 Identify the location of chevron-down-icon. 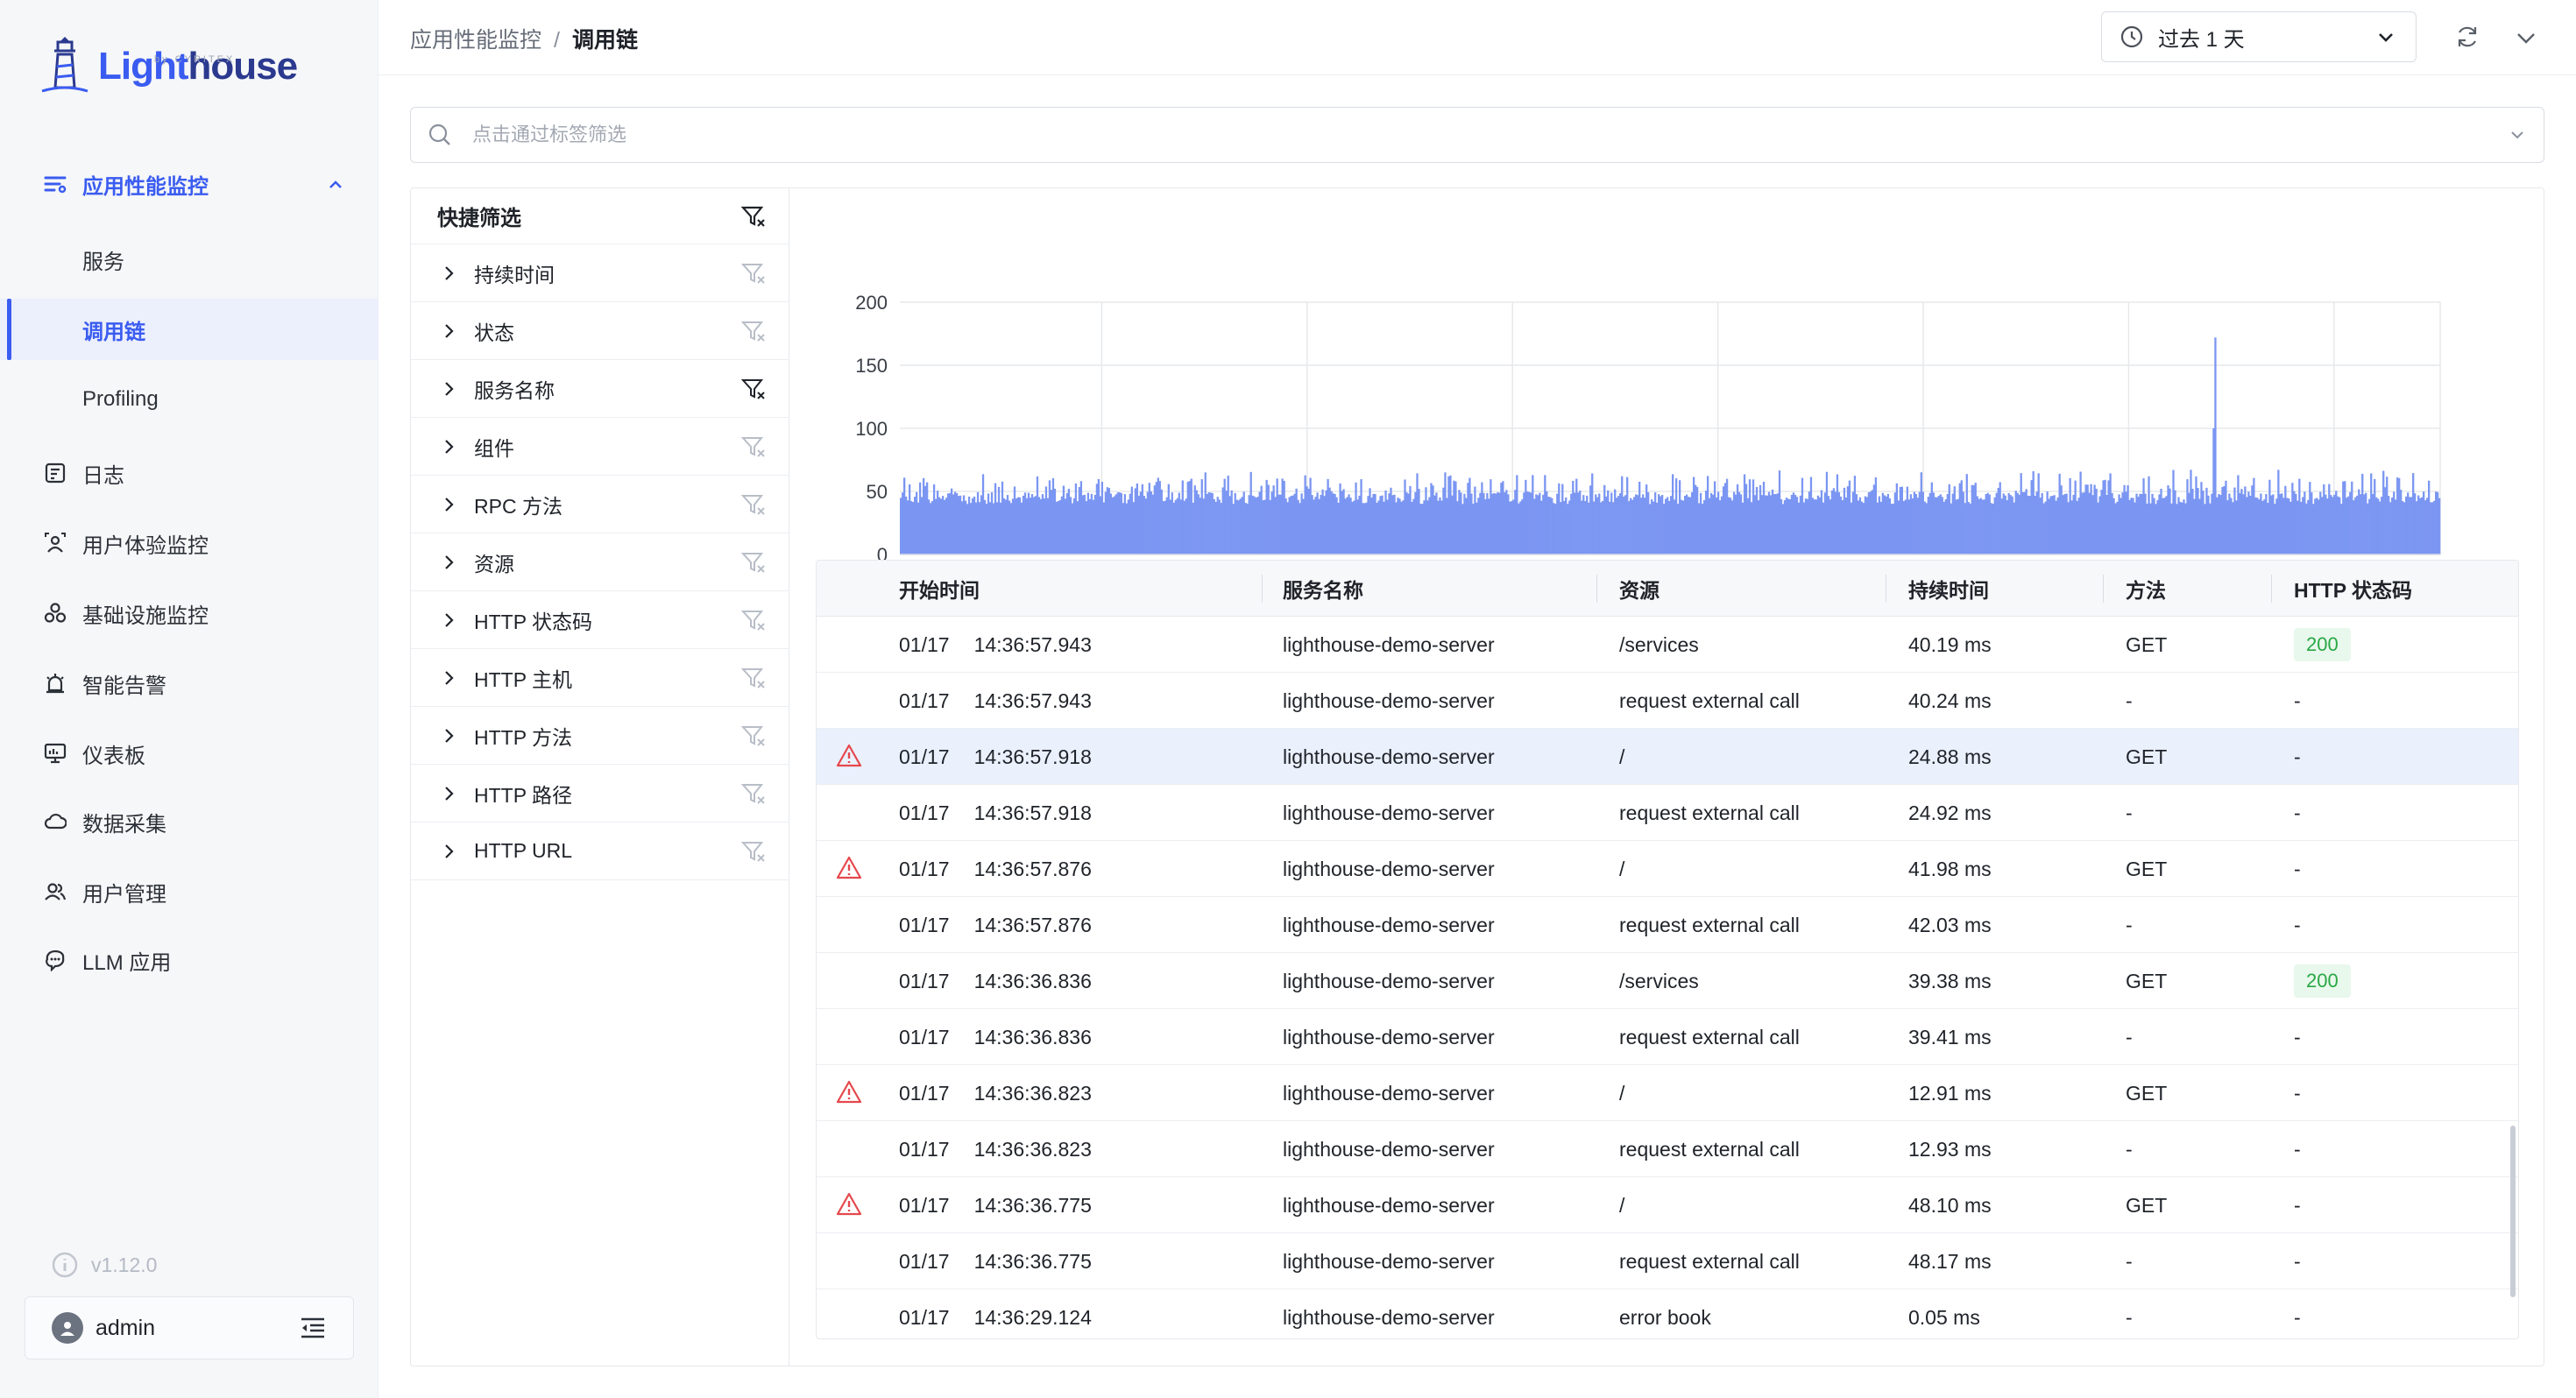
(2526, 38).